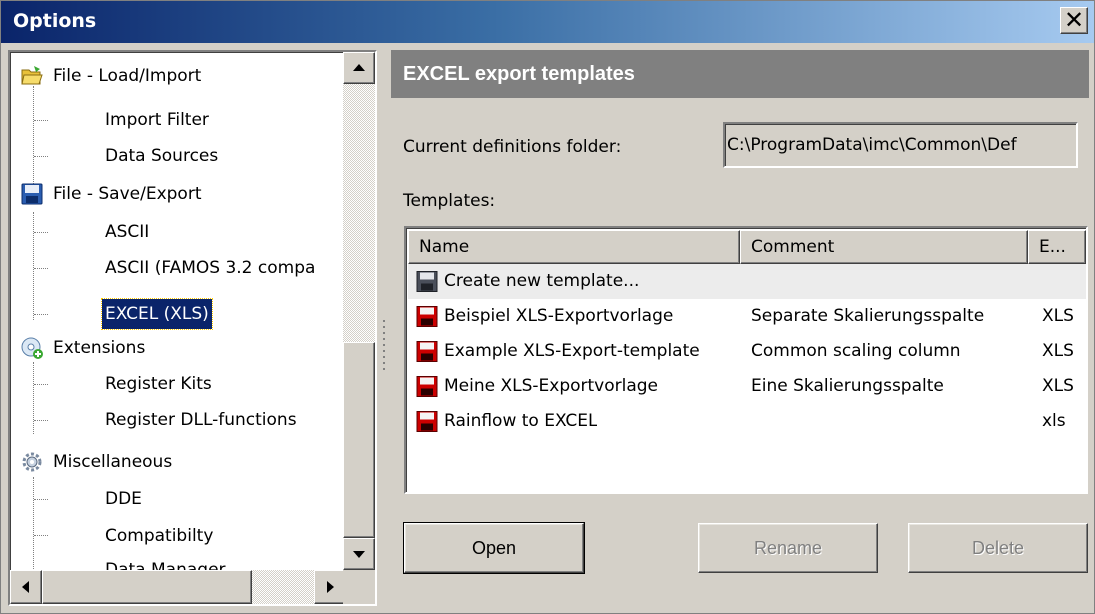  What do you see at coordinates (165, 565) in the screenshot?
I see `tree-item-label: Data Manager` at bounding box center [165, 565].